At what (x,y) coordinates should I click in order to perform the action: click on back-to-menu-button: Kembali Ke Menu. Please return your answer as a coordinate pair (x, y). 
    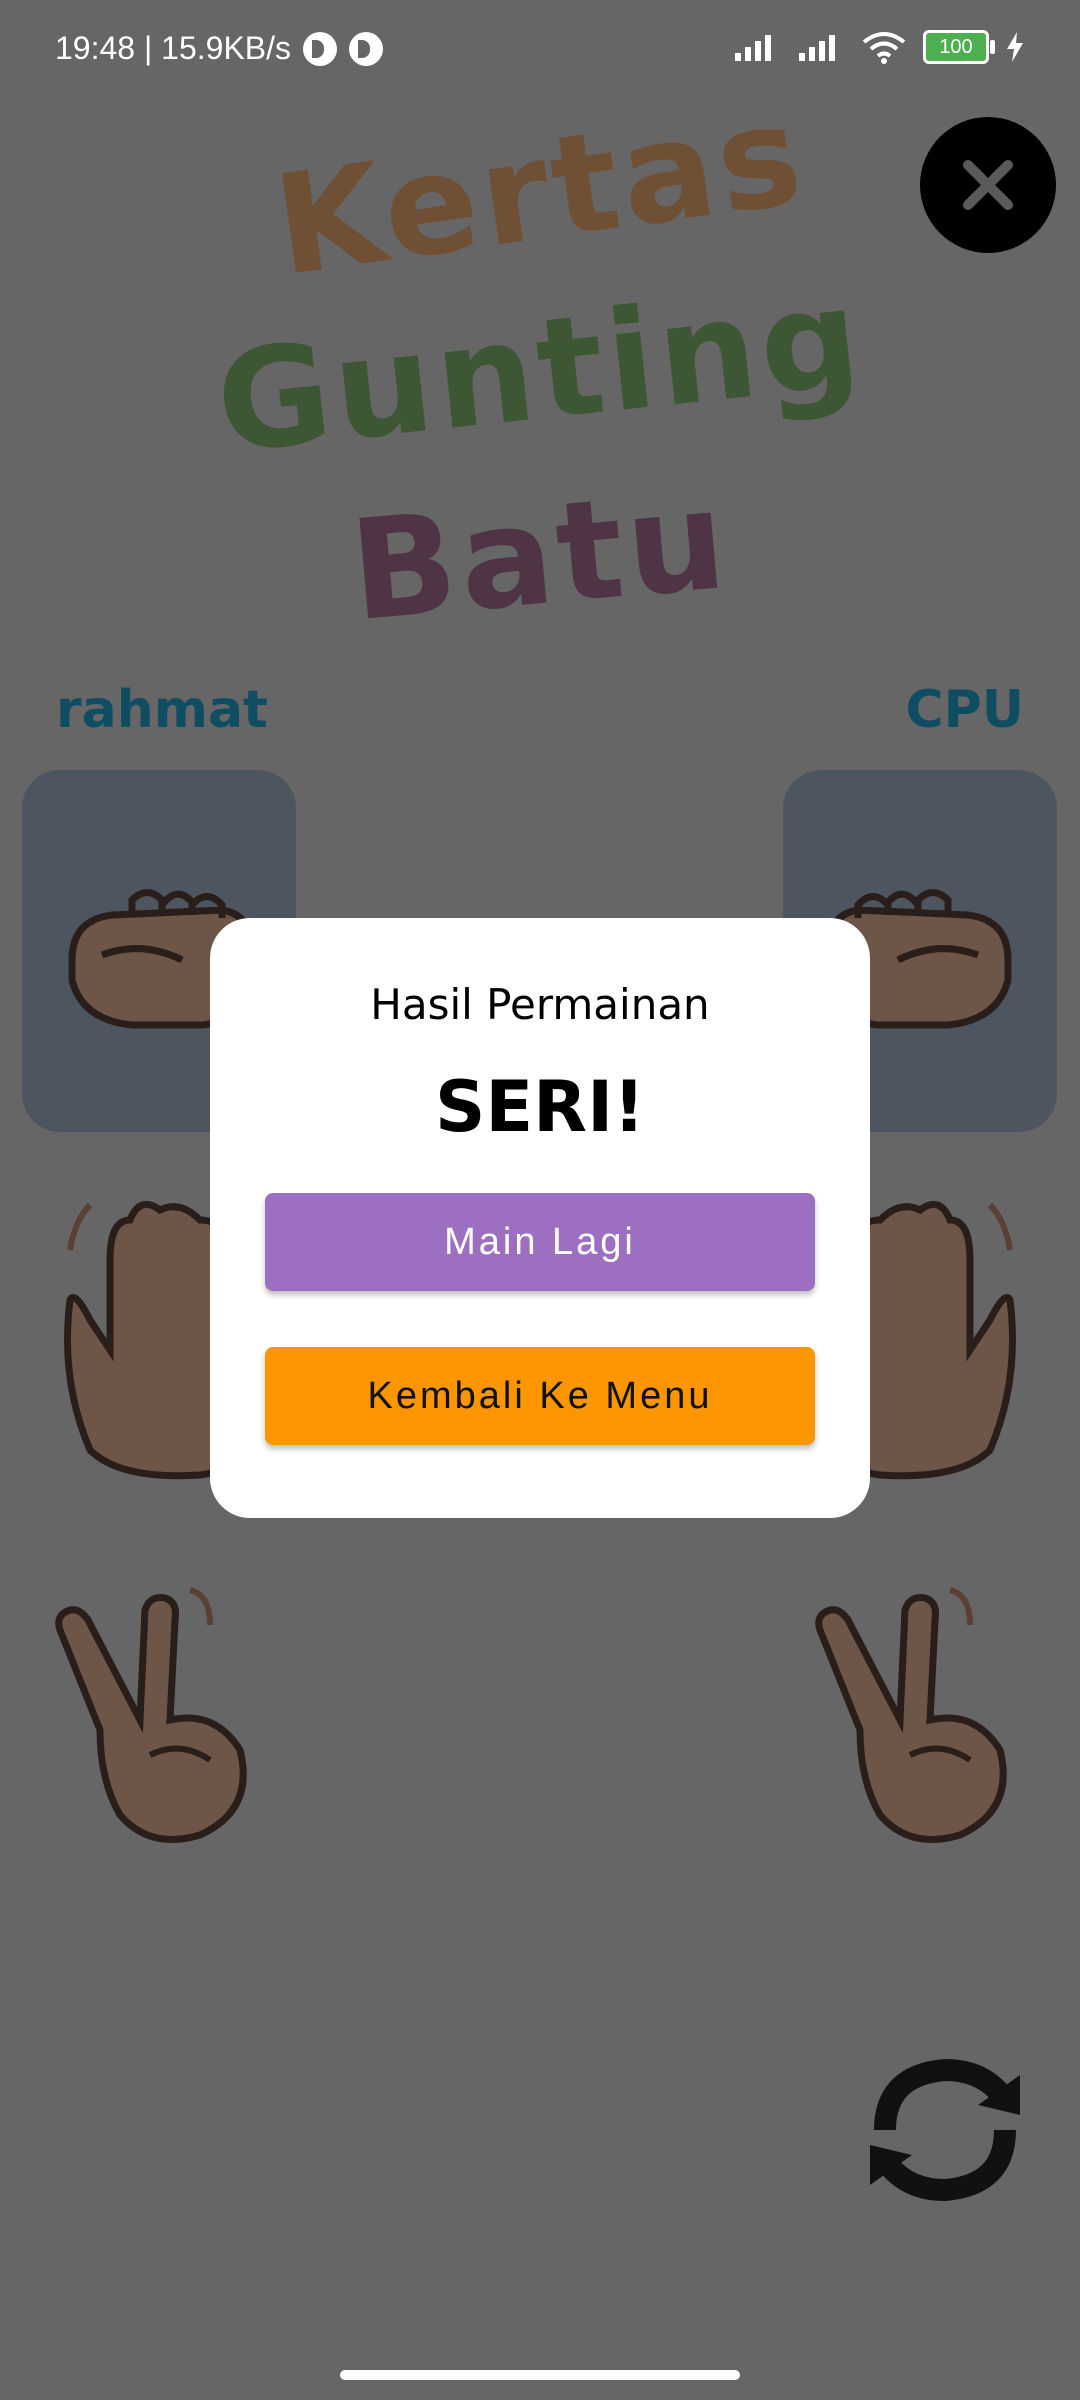
    Looking at the image, I should click on (540, 1396).